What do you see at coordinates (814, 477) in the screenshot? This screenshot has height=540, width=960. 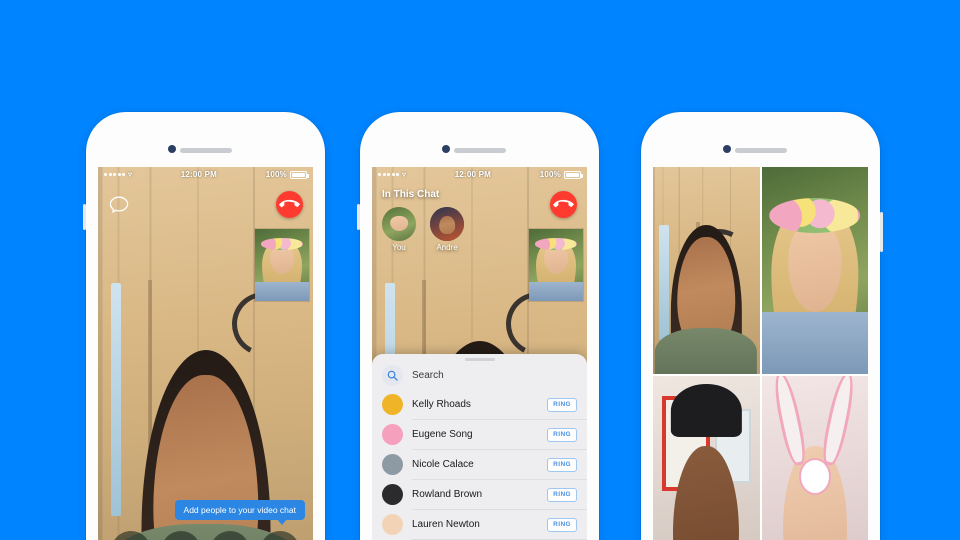 I see `bunny-nose-icon` at bounding box center [814, 477].